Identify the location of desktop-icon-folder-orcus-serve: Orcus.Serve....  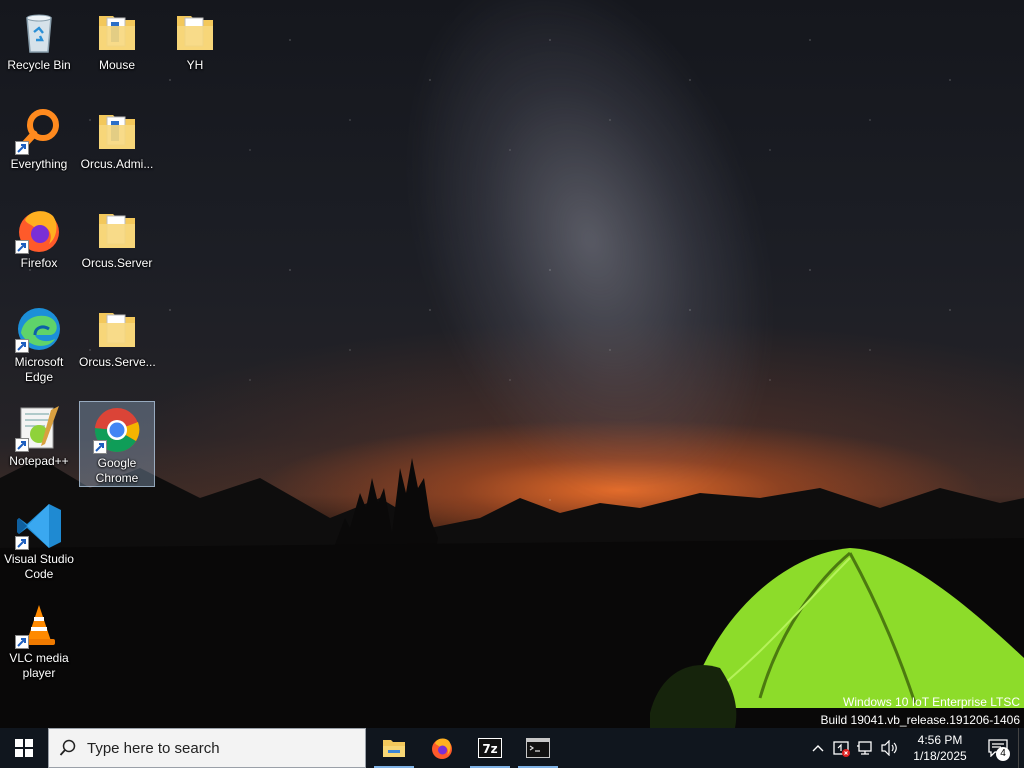
(117, 344).